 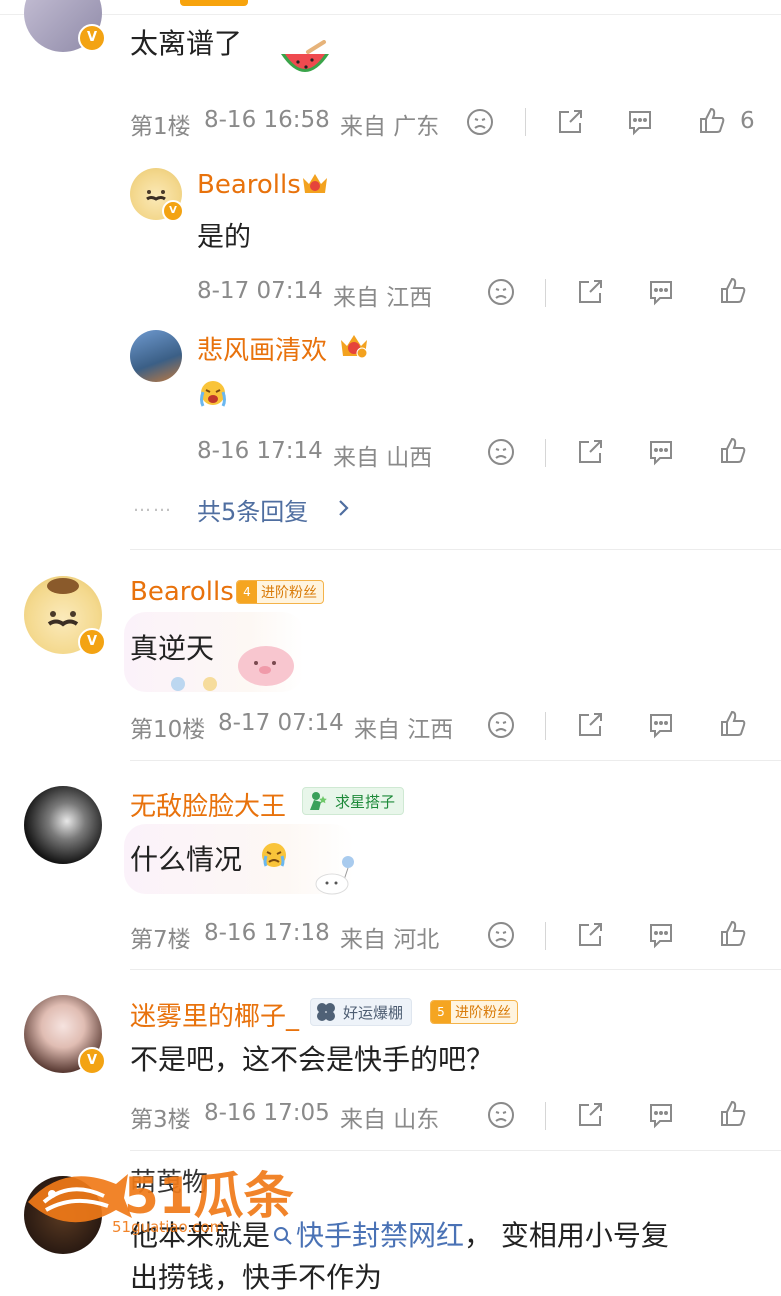 What do you see at coordinates (260, 451) in the screenshot?
I see `reply-time: 8-16 17:14` at bounding box center [260, 451].